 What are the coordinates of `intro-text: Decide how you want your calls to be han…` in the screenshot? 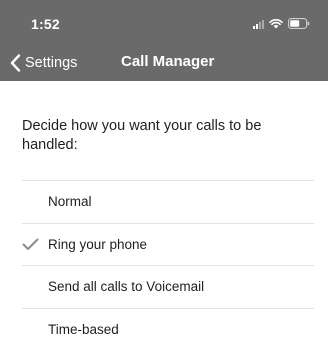 It's located at (142, 135).